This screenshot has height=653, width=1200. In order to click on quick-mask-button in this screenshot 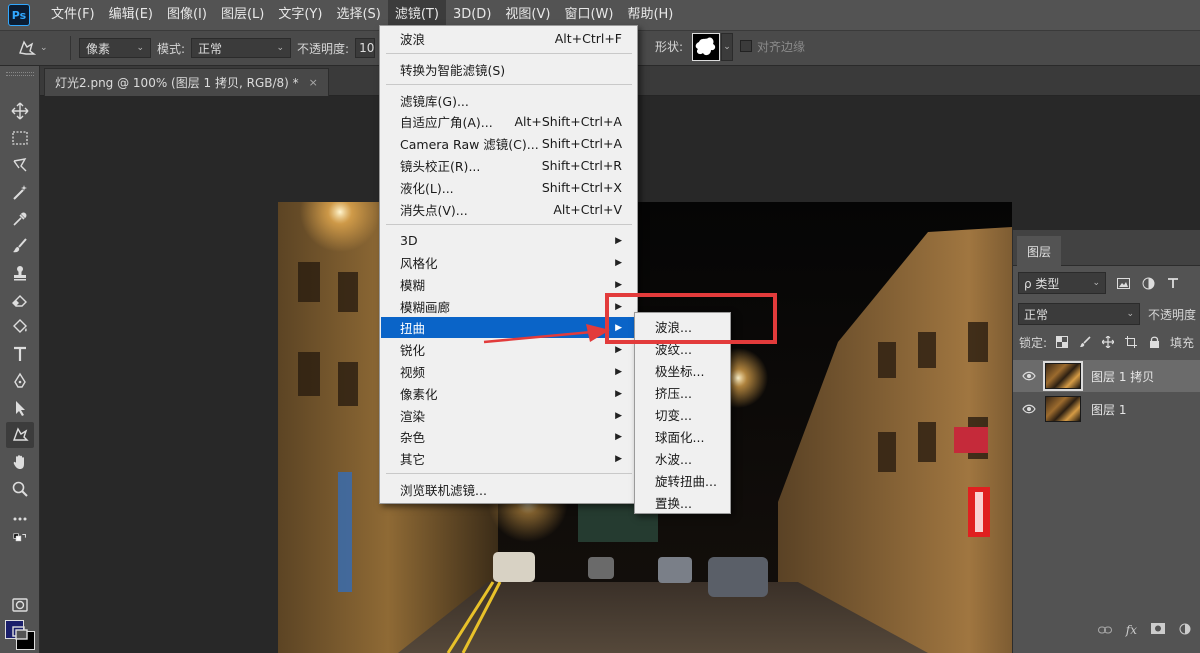, I will do `click(20, 605)`.